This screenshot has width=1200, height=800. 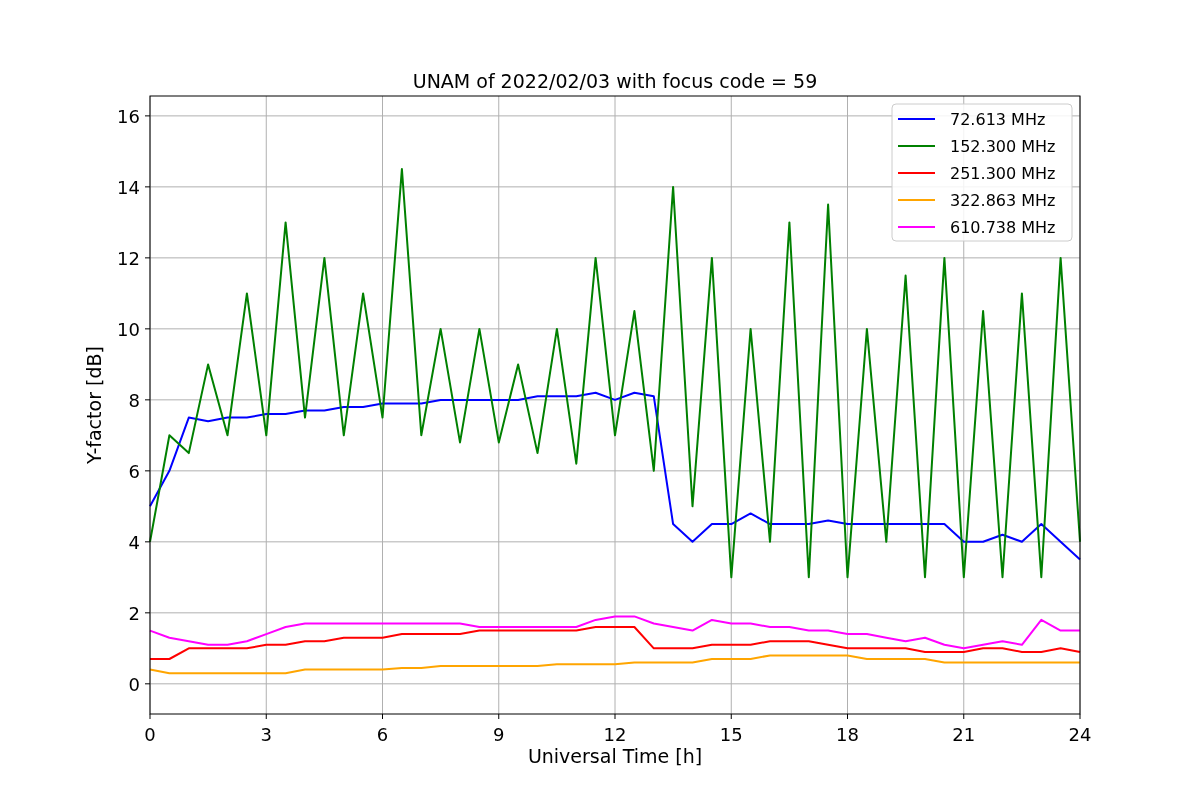 What do you see at coordinates (499, 734) in the screenshot?
I see `x-tick-label: 9` at bounding box center [499, 734].